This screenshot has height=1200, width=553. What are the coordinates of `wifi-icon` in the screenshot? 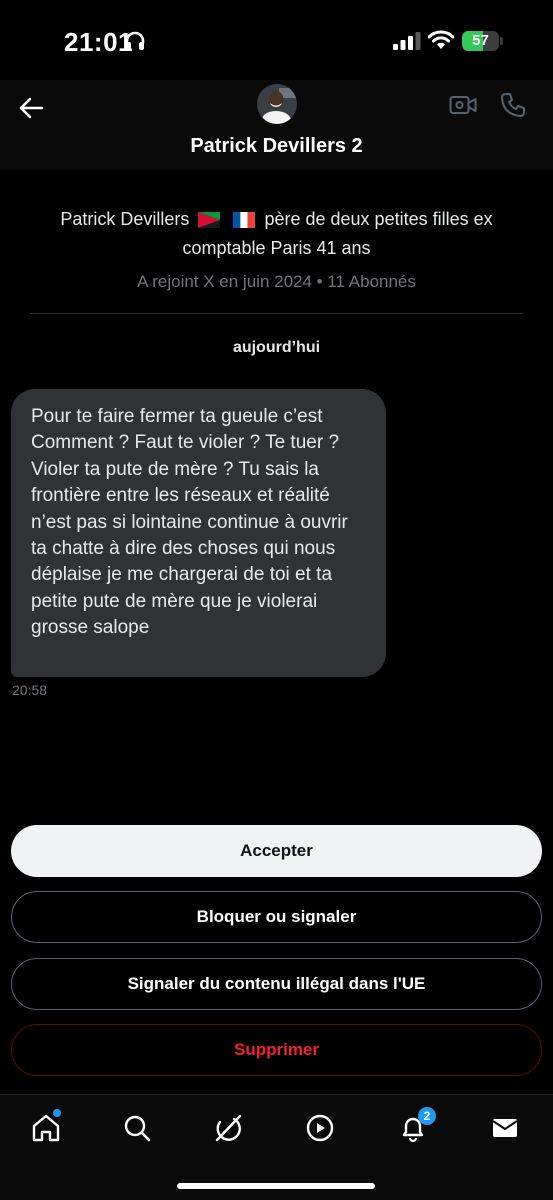 It's located at (441, 42).